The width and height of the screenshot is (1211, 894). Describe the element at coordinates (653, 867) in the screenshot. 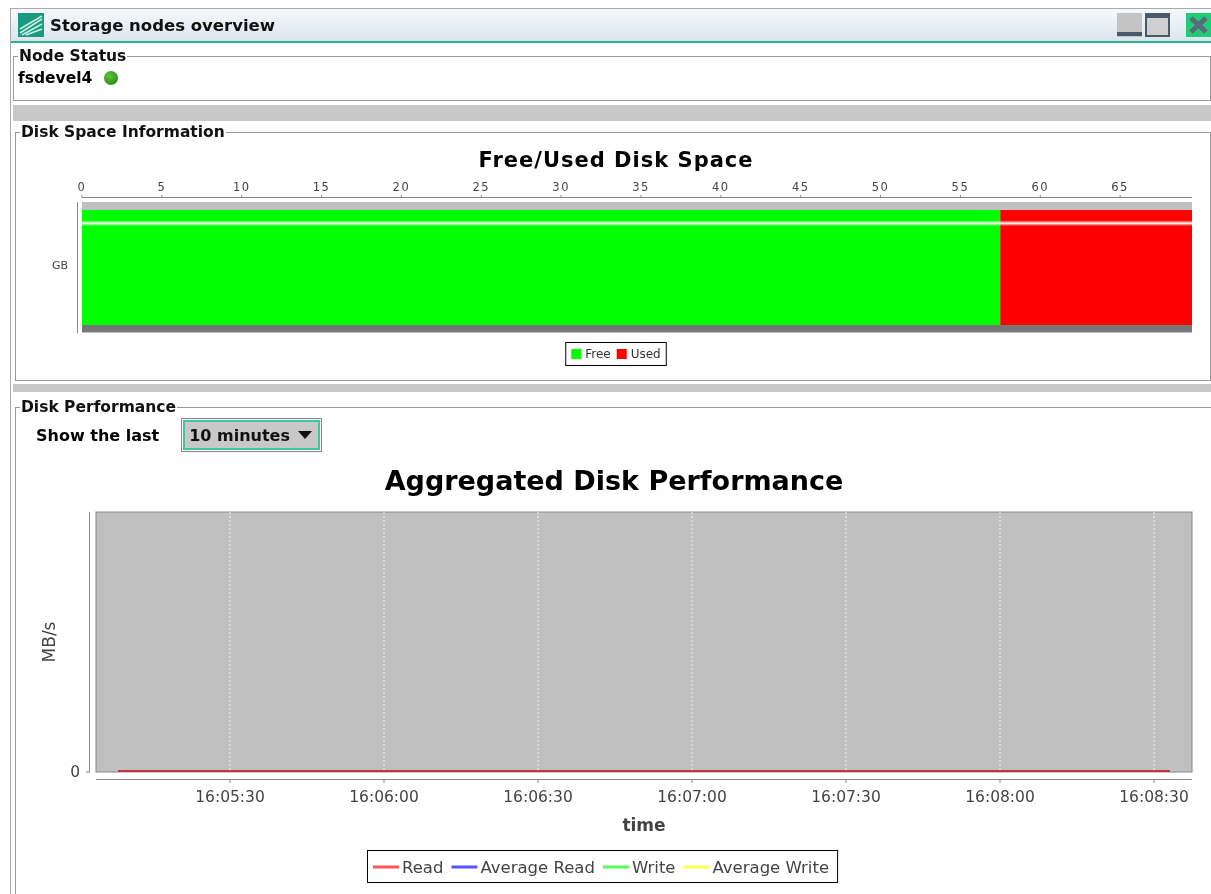

I see `legend-label: Write` at that location.